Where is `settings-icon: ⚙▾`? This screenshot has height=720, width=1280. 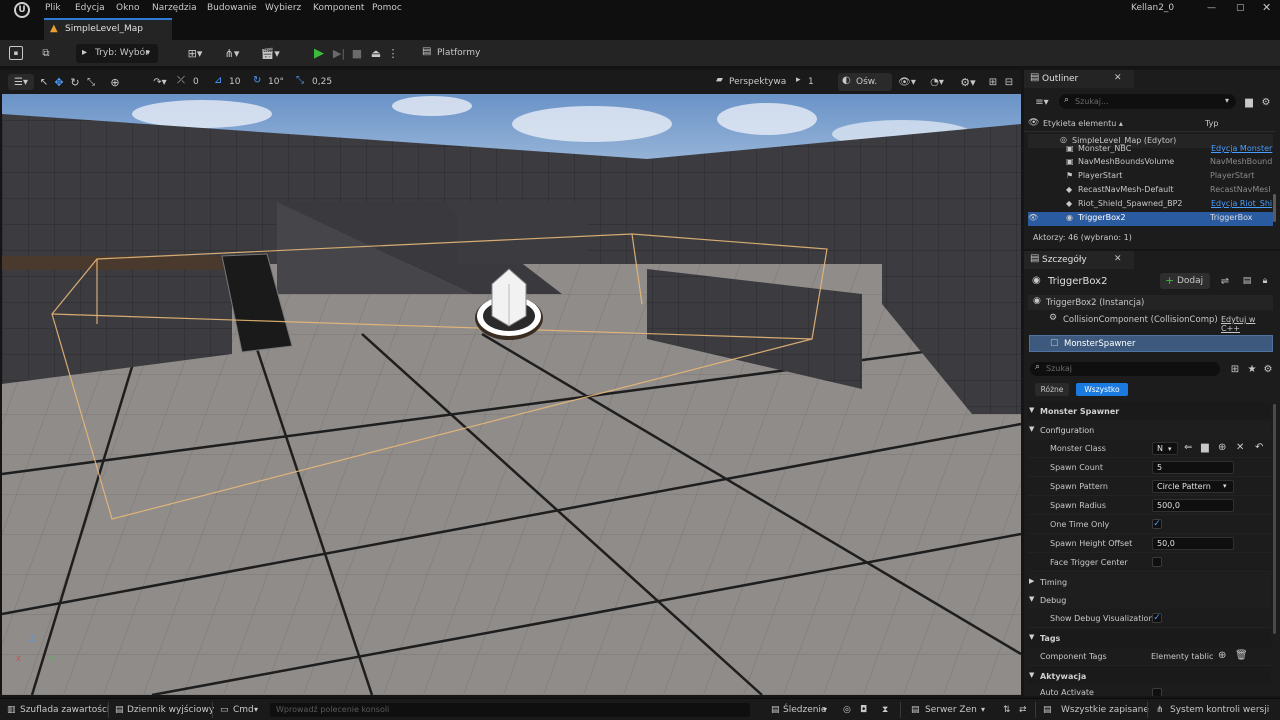 settings-icon: ⚙▾ is located at coordinates (968, 82).